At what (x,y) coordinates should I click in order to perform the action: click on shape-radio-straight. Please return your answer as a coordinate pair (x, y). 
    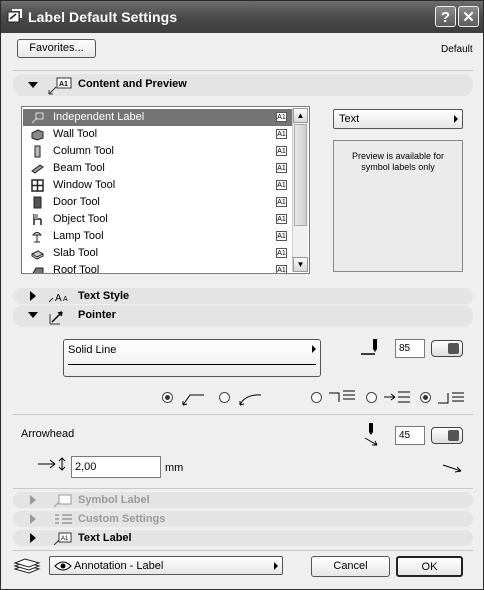
    Looking at the image, I should click on (167, 397).